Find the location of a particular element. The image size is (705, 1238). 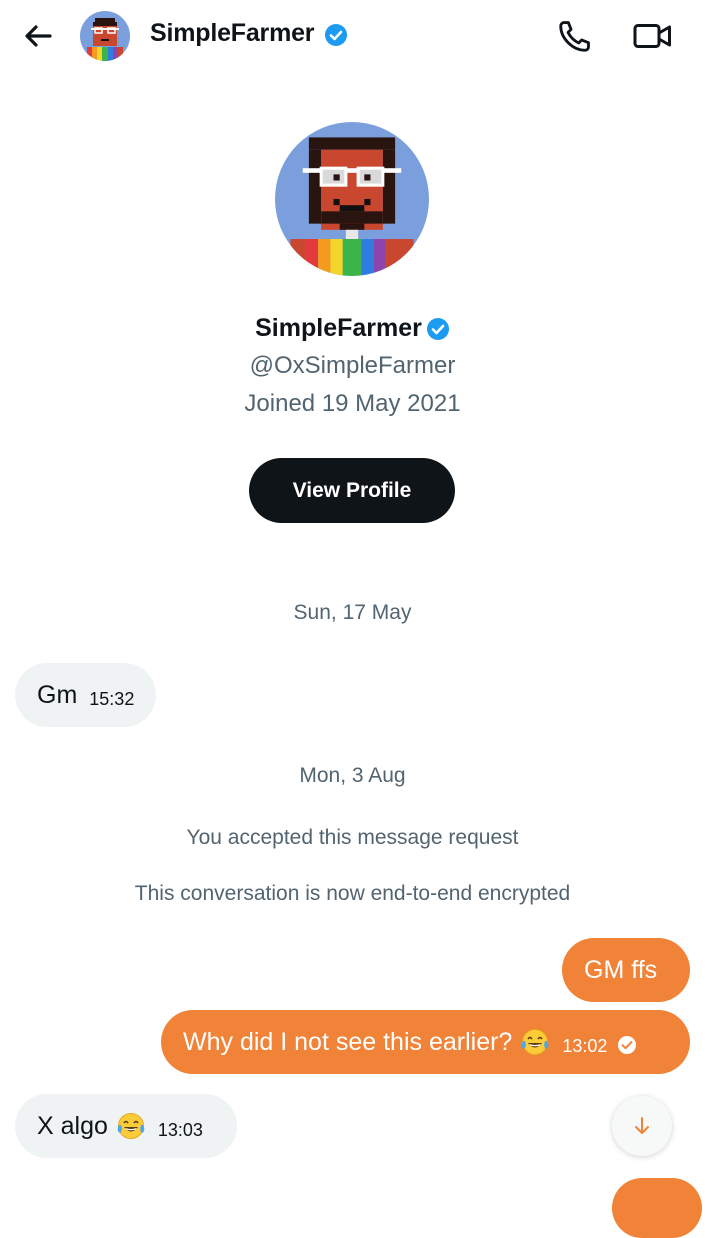

header-contact-name: SimpleFarmer is located at coordinates (232, 33).